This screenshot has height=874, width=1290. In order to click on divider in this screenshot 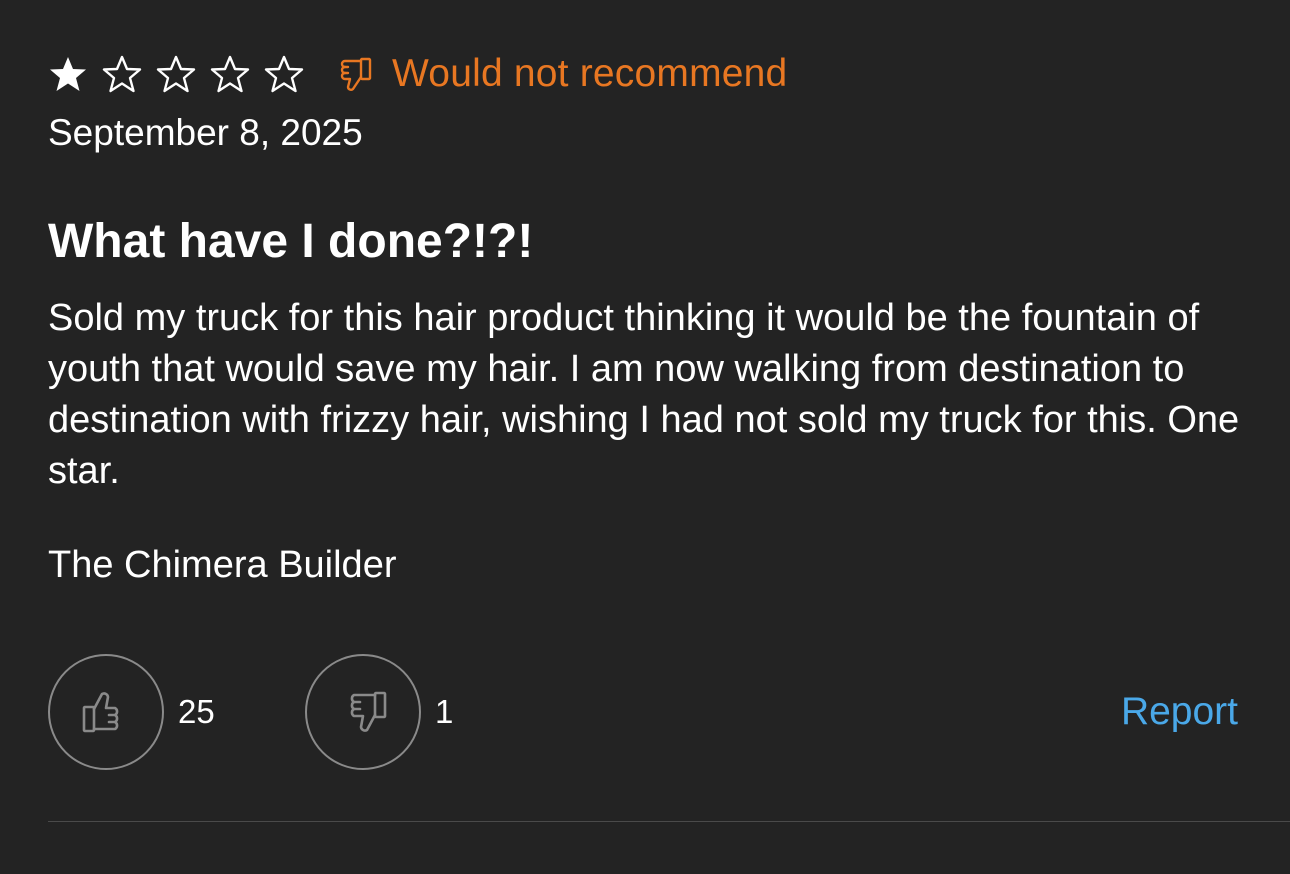, I will do `click(669, 821)`.